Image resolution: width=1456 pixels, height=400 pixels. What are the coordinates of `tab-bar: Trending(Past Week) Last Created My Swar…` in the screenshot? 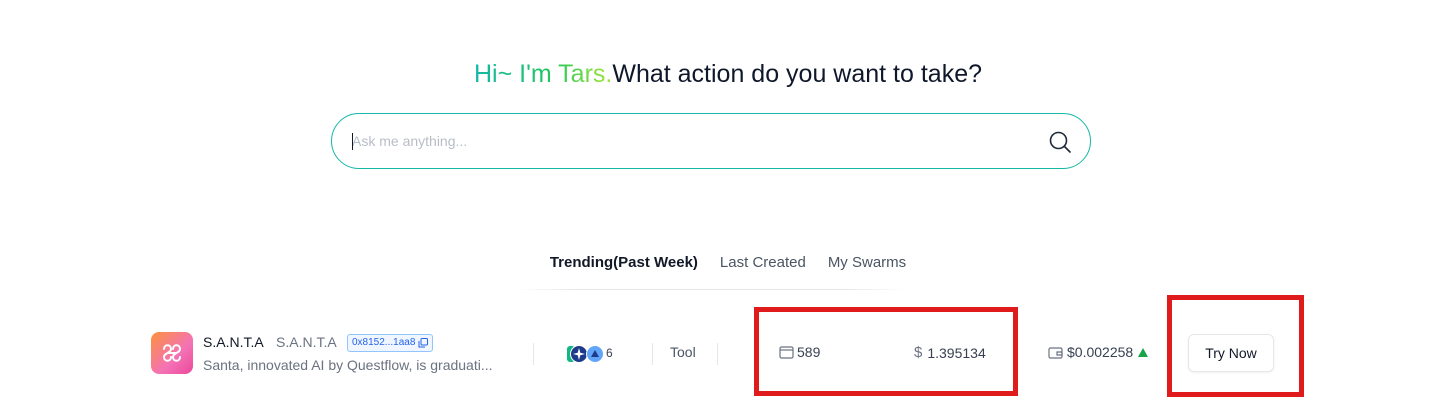 It's located at (728, 263).